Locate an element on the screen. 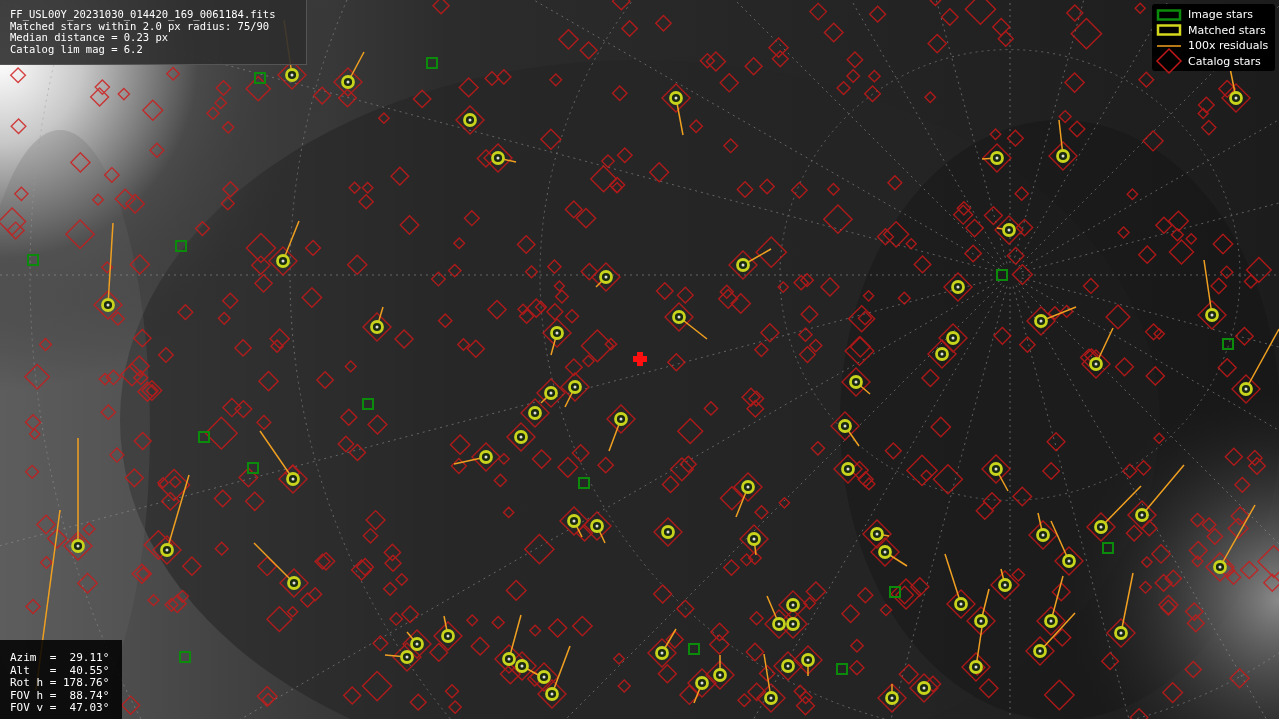 The width and height of the screenshot is (1279, 719). pointing-line: FOV v = 47.03° is located at coordinates (60, 708).